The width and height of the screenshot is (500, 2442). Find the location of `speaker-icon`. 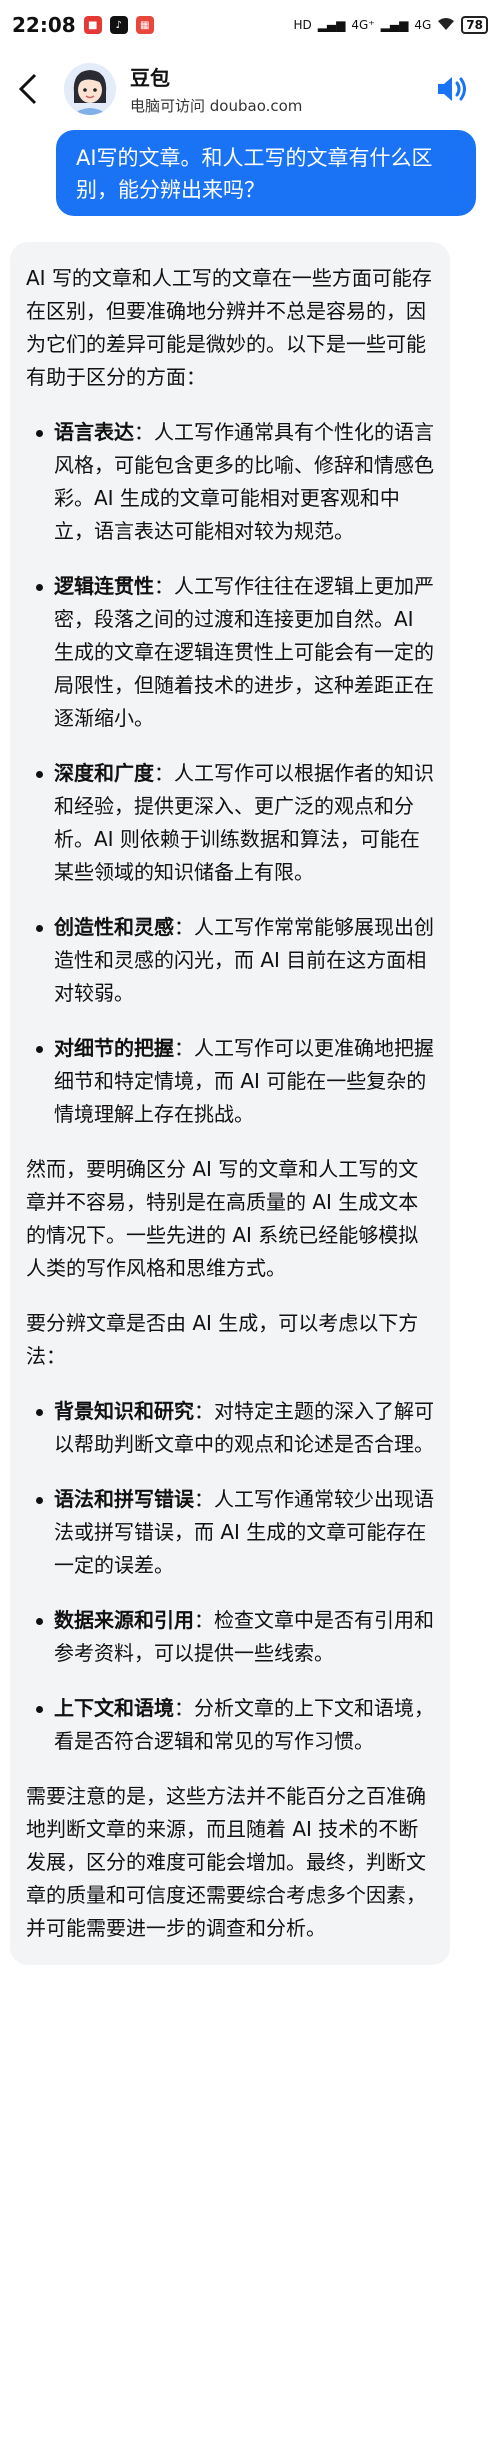

speaker-icon is located at coordinates (452, 89).